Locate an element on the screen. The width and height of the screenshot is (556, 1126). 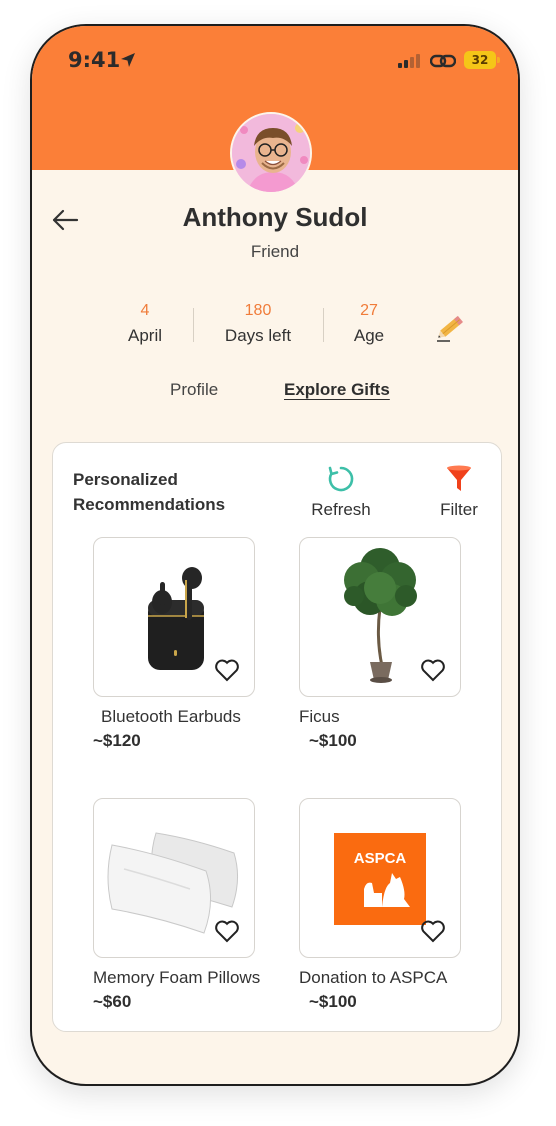
battery-icon: 32 is located at coordinates (480, 60).